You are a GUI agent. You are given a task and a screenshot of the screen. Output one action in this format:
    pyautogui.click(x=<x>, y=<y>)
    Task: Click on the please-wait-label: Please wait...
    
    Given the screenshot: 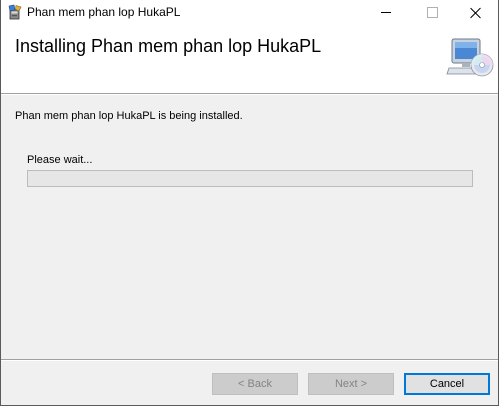 What is the action you would take?
    pyautogui.click(x=60, y=160)
    